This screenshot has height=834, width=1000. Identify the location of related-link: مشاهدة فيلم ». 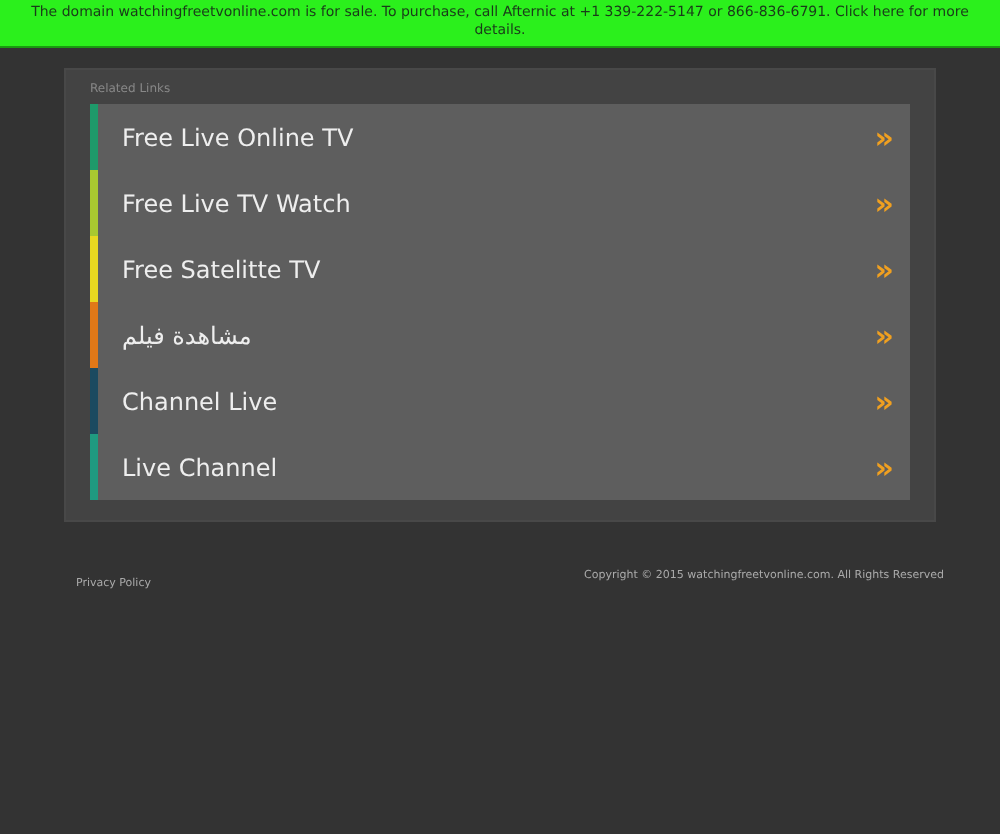
(500, 335).